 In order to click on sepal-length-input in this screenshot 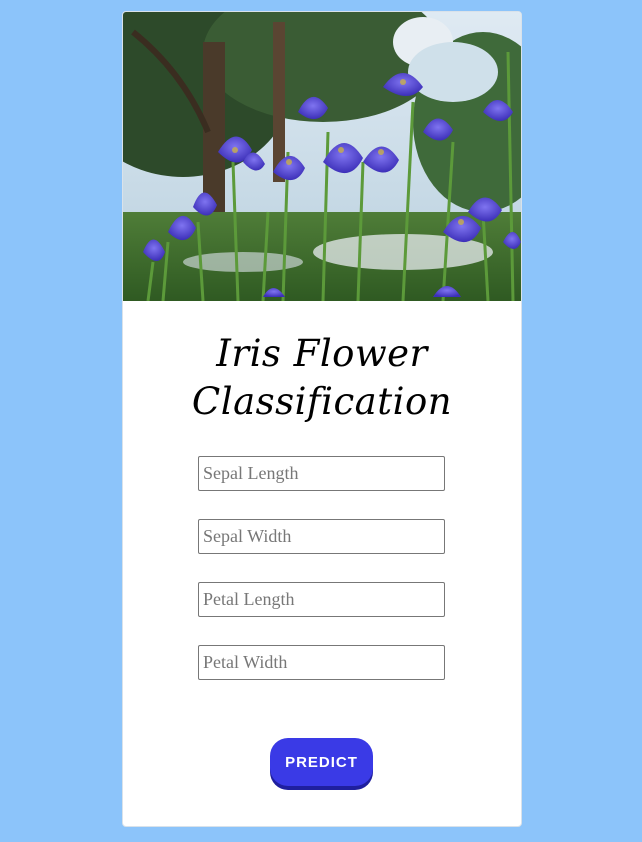, I will do `click(321, 473)`.